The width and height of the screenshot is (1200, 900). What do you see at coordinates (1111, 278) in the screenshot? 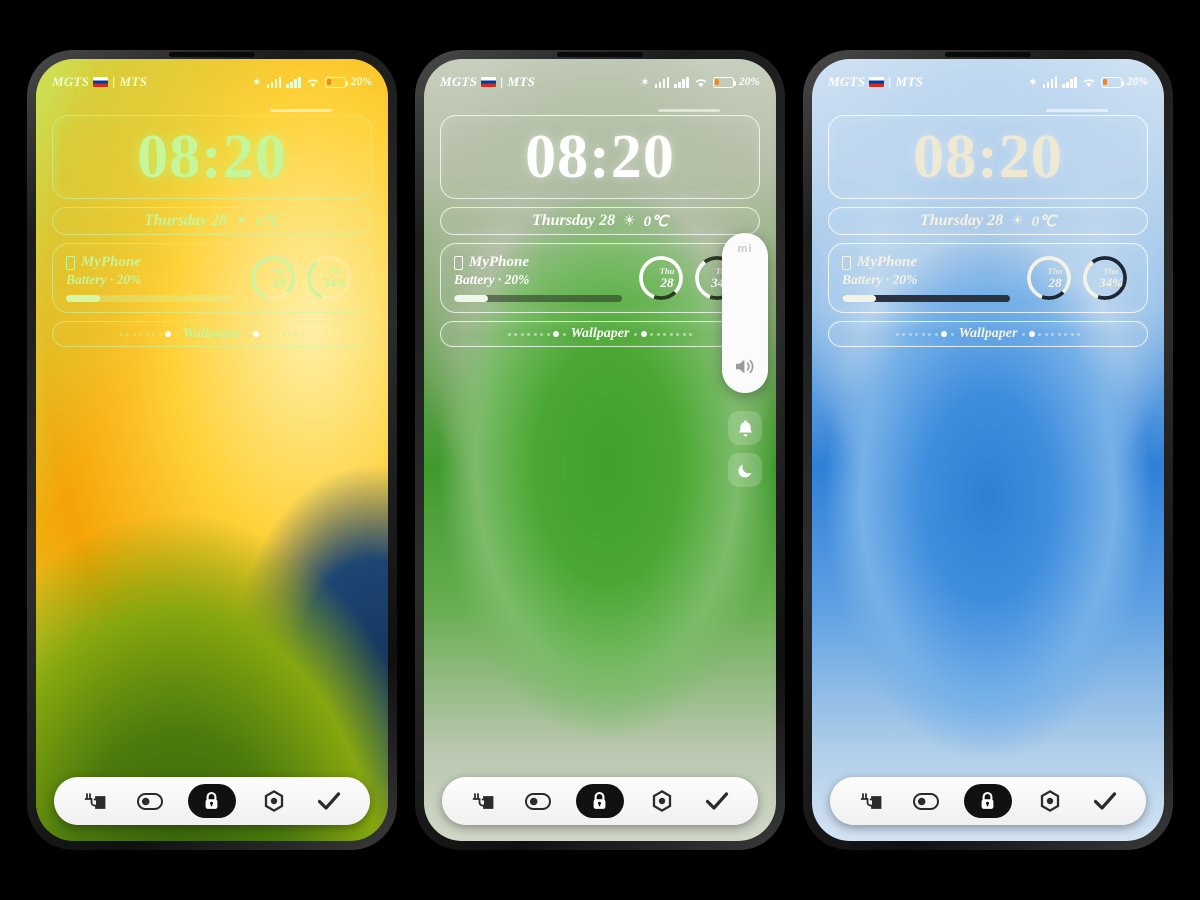
I see `ring-percent-labels: Thu 34%` at bounding box center [1111, 278].